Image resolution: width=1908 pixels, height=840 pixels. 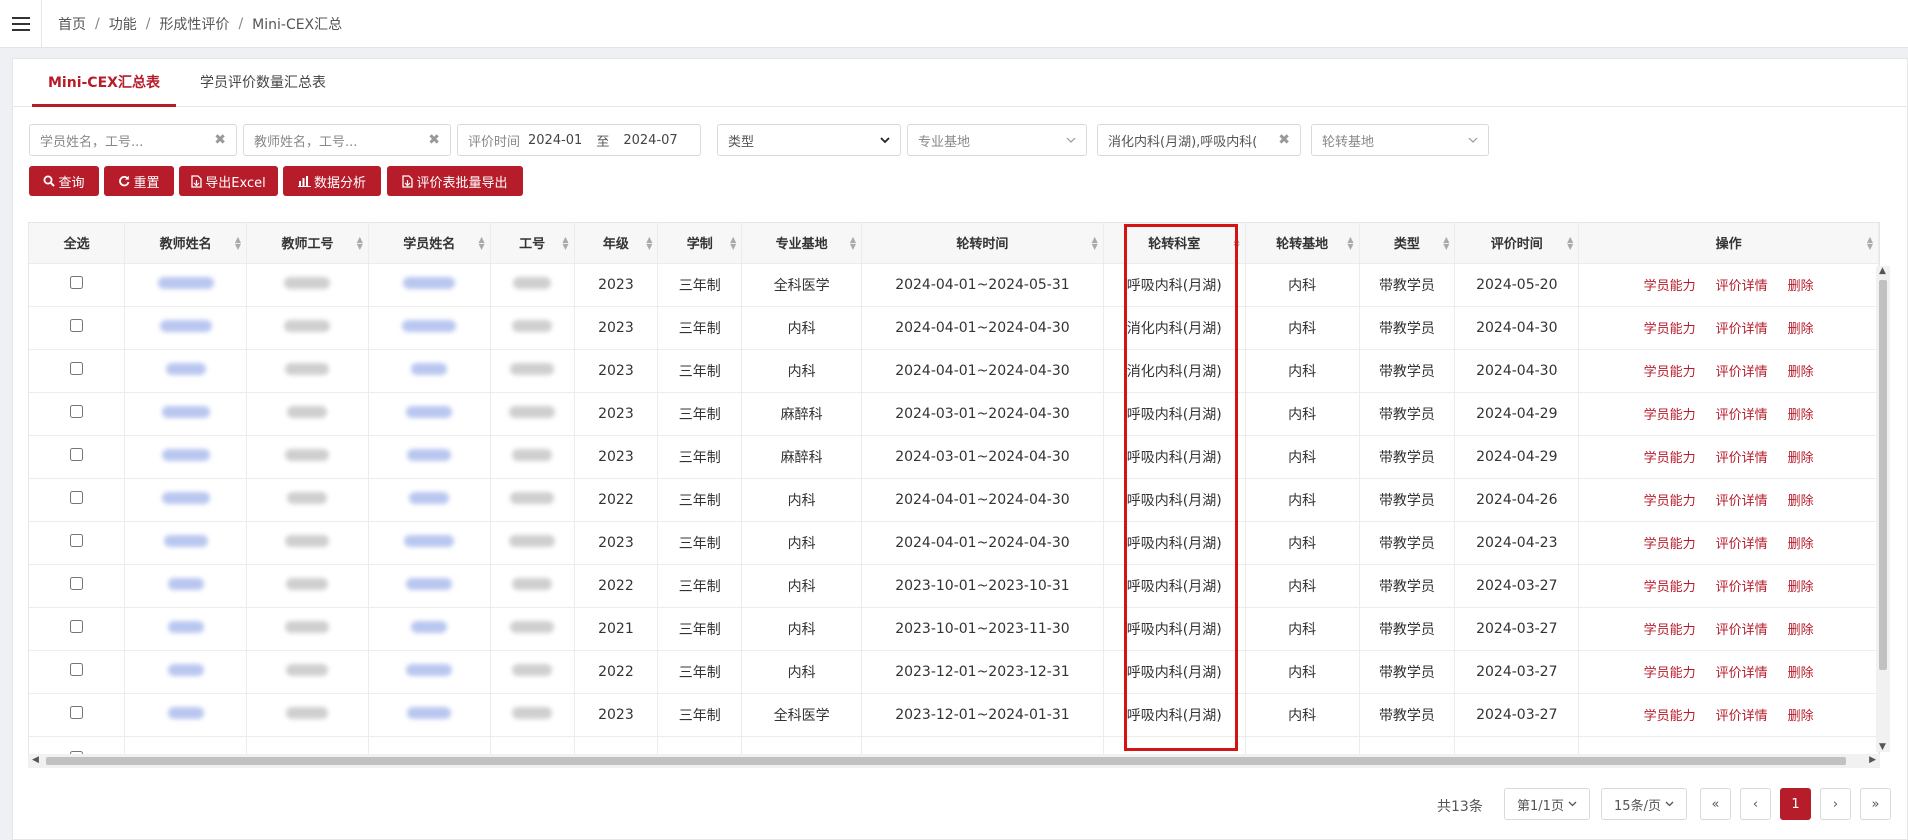 What do you see at coordinates (1875, 804) in the screenshot?
I see `last-page-button: »` at bounding box center [1875, 804].